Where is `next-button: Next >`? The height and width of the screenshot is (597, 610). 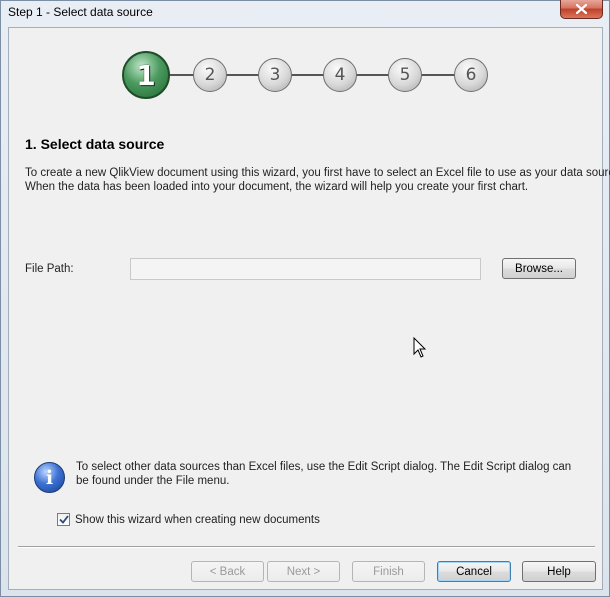
next-button: Next > is located at coordinates (303, 571).